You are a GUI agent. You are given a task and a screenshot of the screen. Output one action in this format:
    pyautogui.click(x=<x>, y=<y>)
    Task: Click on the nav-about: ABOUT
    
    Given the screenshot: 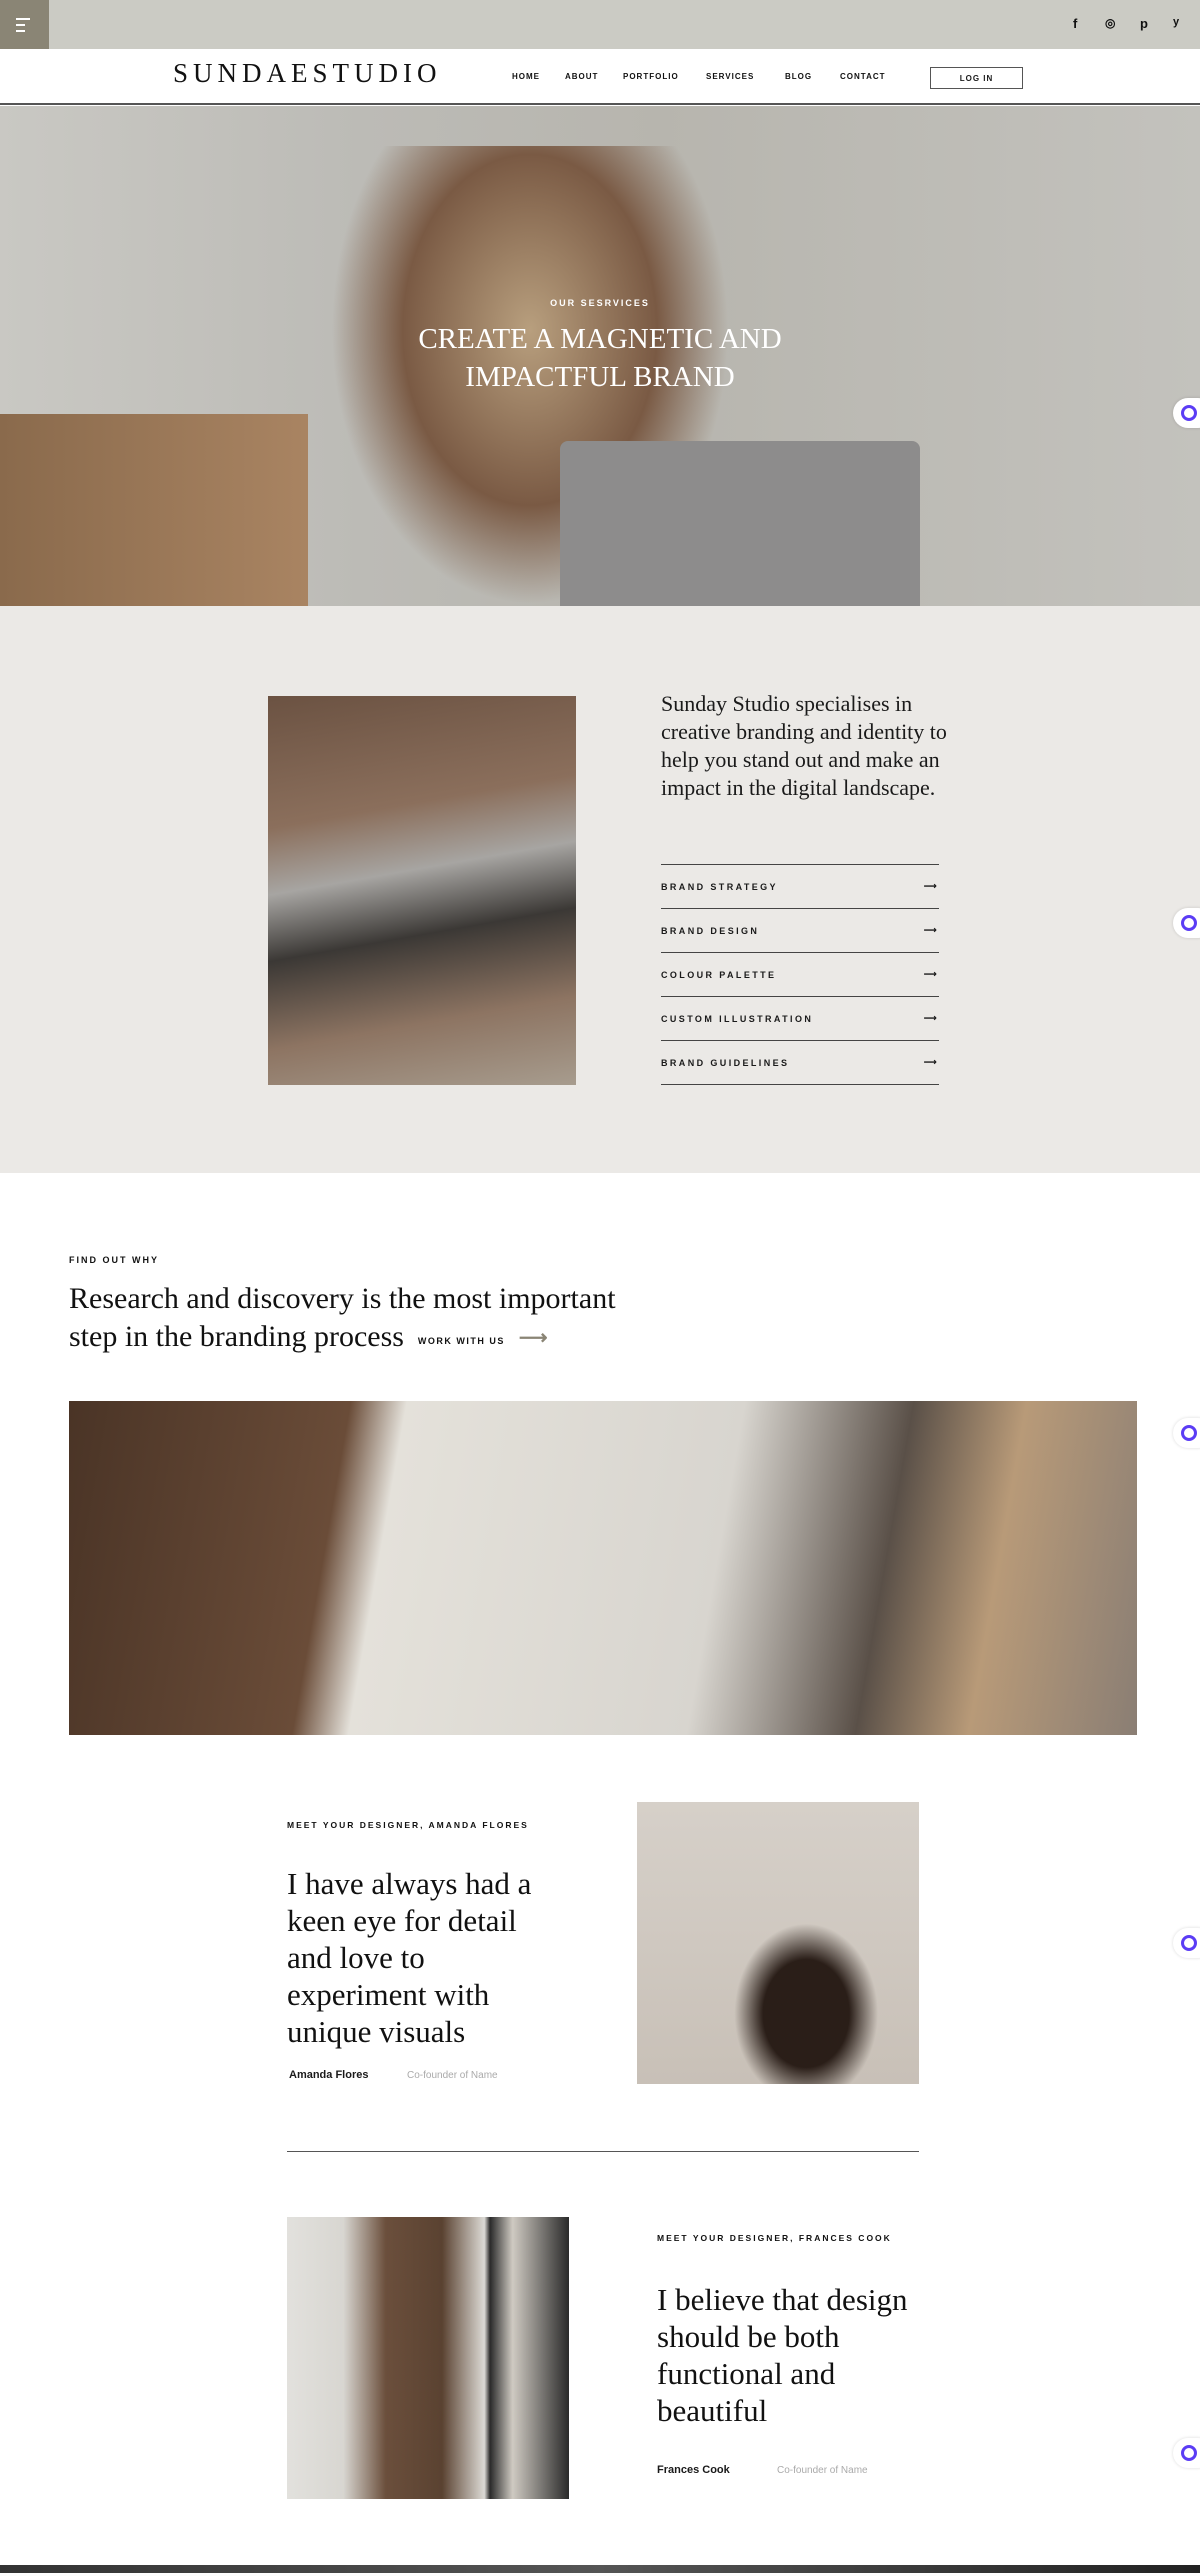 What is the action you would take?
    pyautogui.click(x=581, y=76)
    